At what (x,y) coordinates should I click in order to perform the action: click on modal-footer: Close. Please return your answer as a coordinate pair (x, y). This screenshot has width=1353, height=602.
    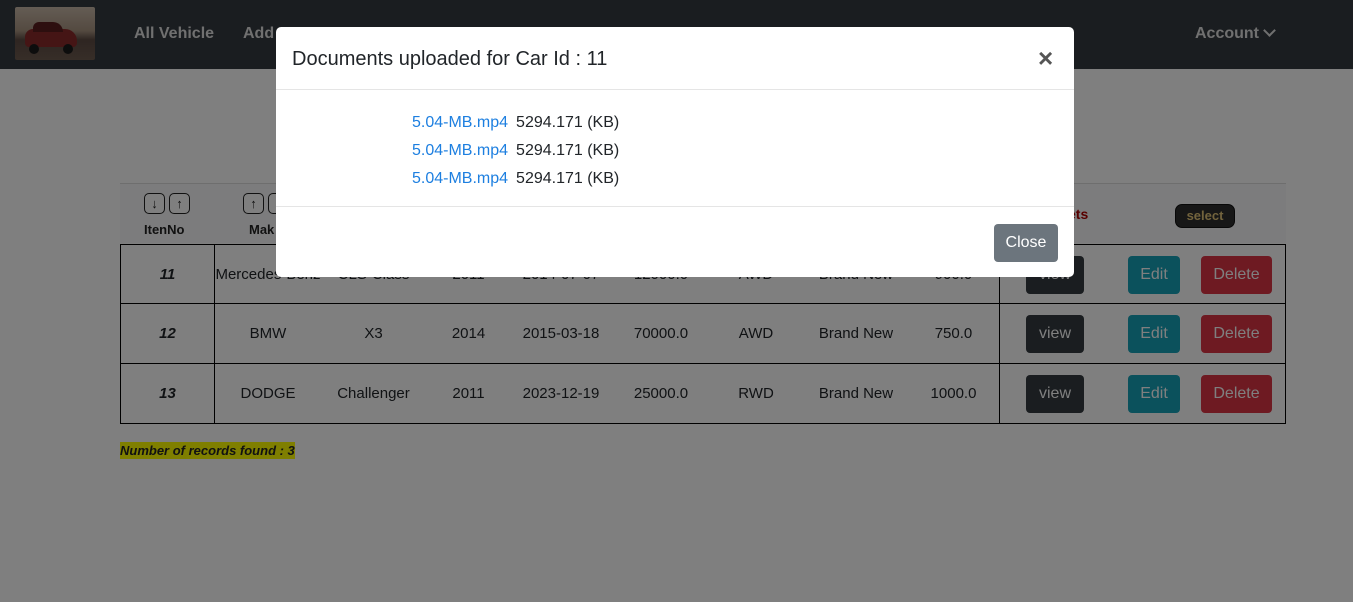
    Looking at the image, I should click on (675, 241).